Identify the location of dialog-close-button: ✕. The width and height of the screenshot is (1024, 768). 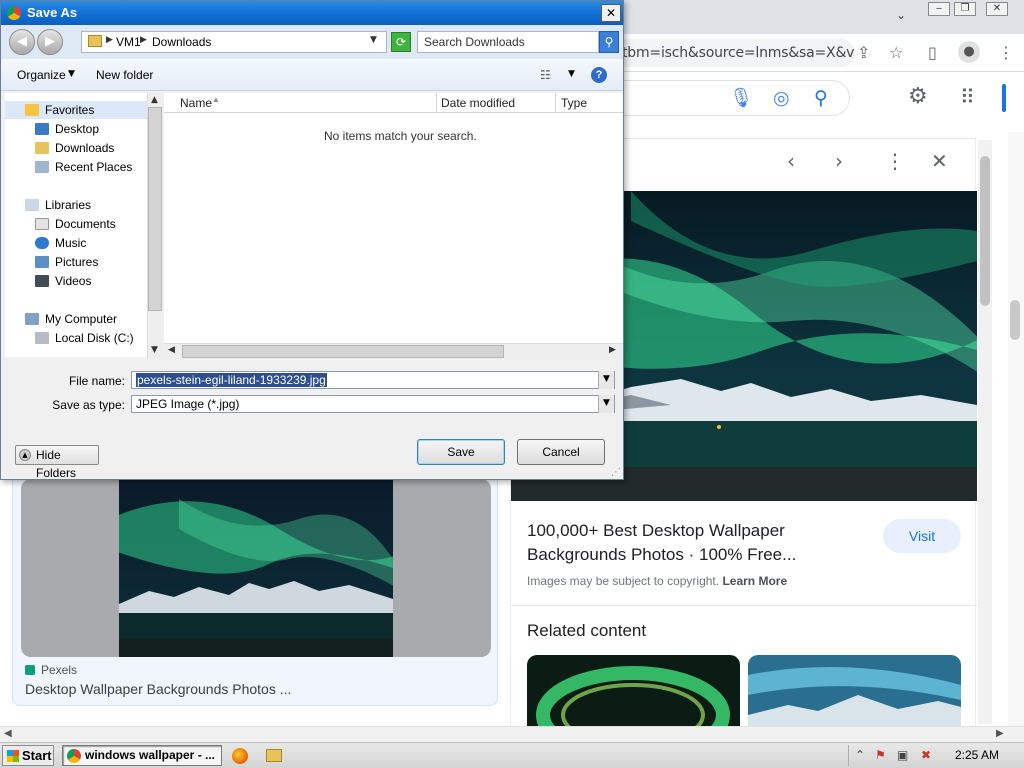
(611, 13).